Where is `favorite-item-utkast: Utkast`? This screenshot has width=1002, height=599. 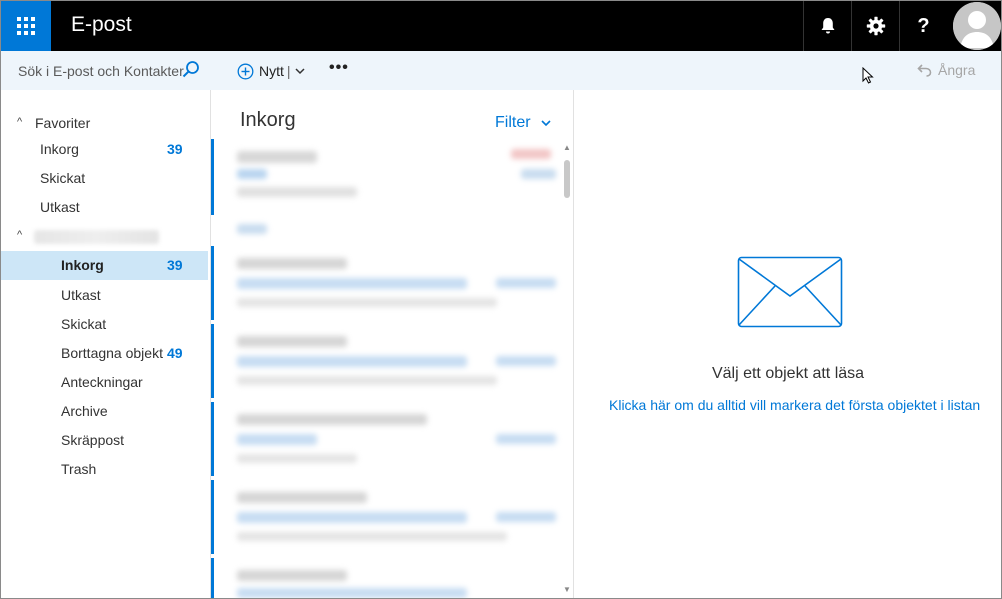 favorite-item-utkast: Utkast is located at coordinates (106, 207).